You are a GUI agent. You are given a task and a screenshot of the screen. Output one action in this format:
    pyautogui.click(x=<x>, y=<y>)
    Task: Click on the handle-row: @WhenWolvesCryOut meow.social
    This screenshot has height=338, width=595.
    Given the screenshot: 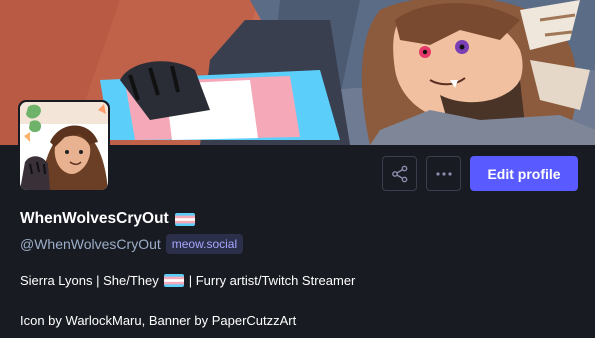 What is the action you would take?
    pyautogui.click(x=132, y=244)
    